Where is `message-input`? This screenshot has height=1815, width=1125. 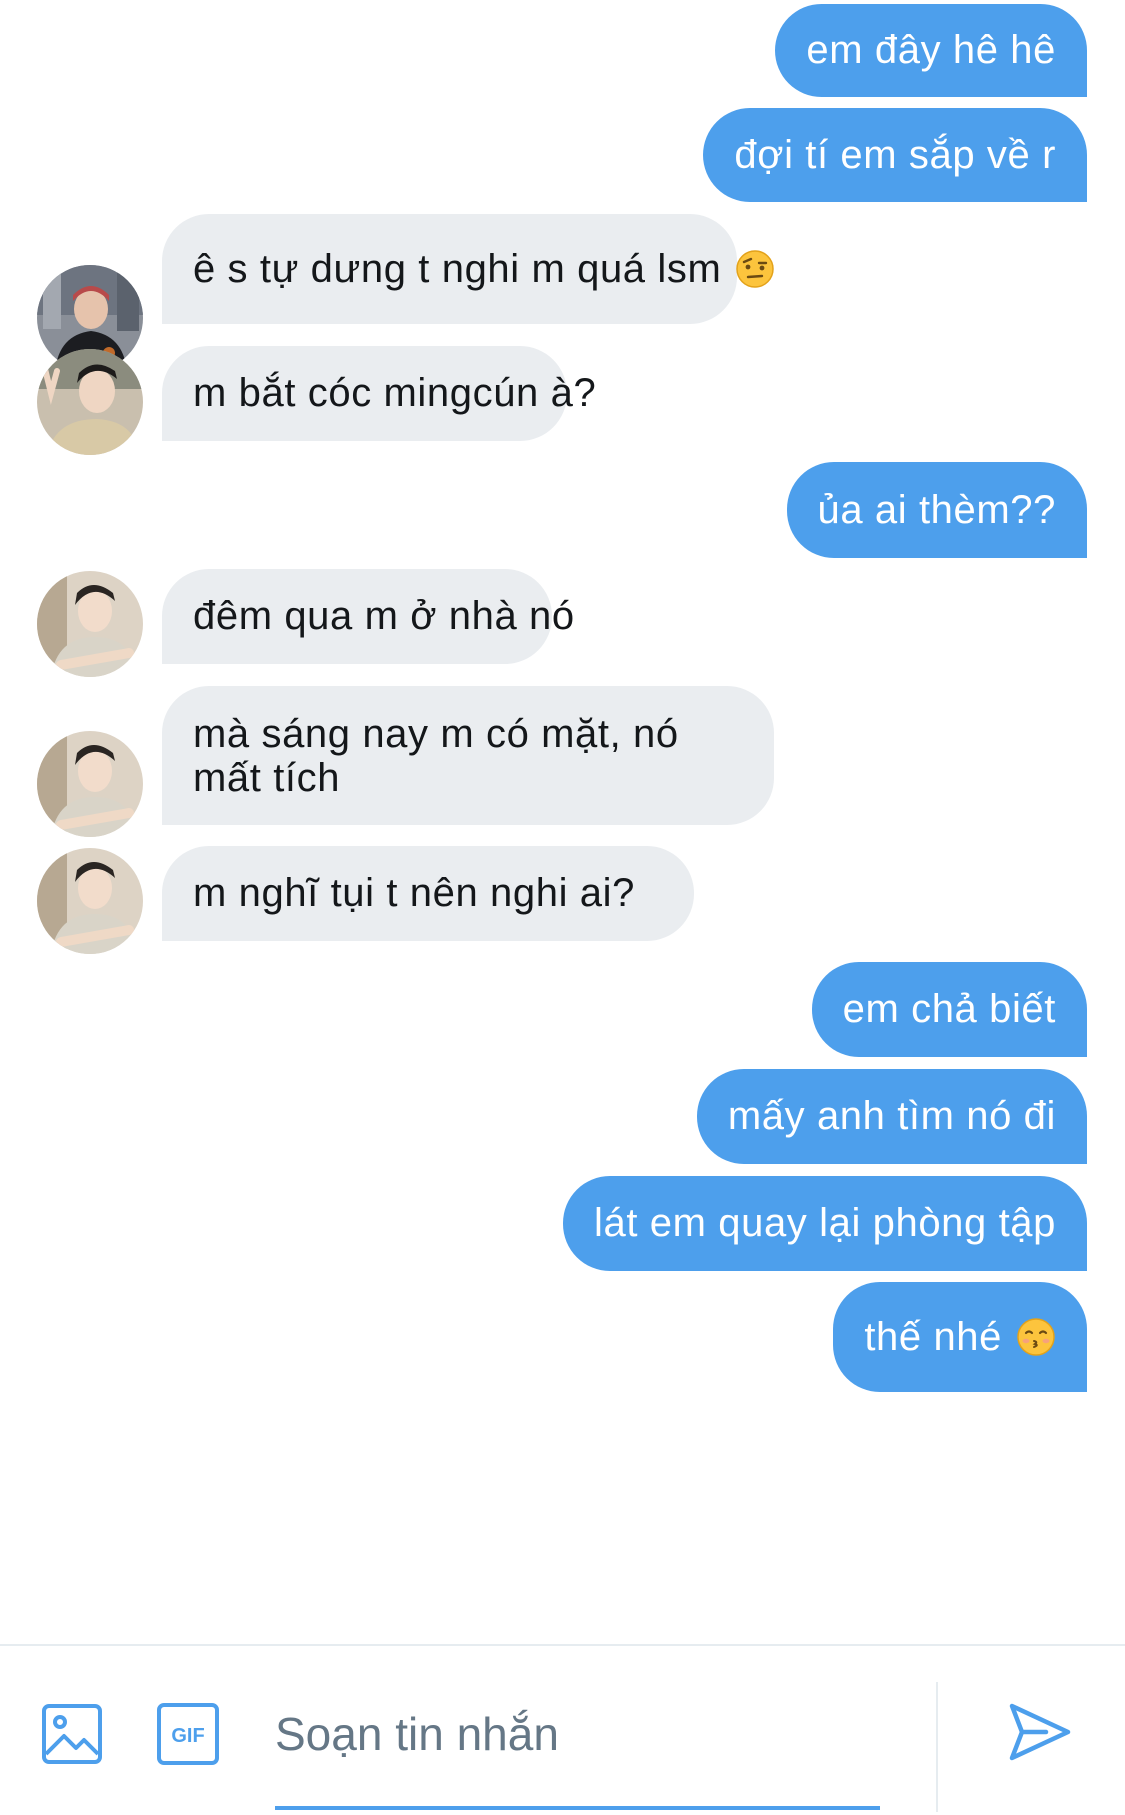
message-input is located at coordinates (577, 1734).